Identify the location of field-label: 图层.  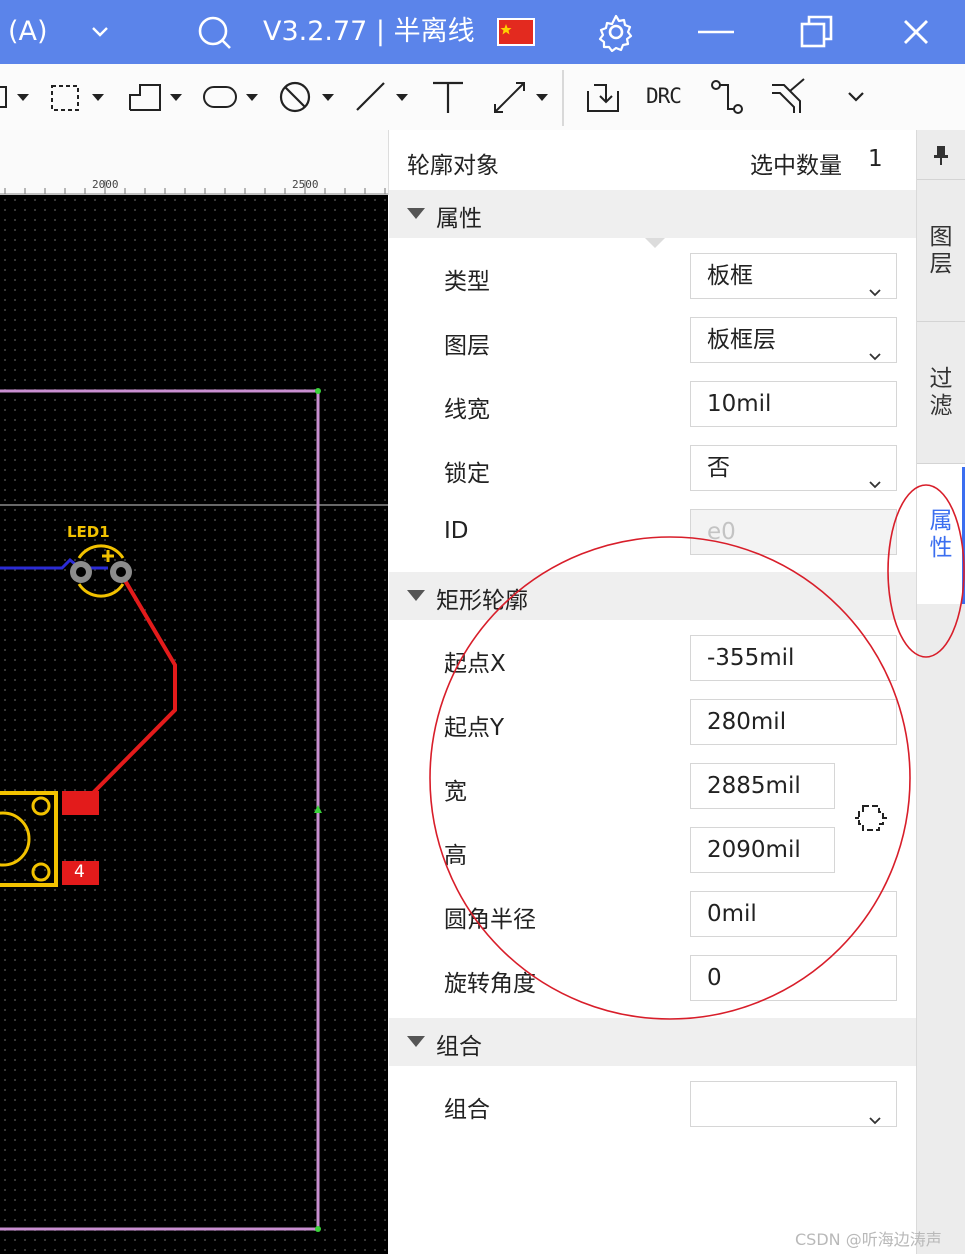
(467, 346).